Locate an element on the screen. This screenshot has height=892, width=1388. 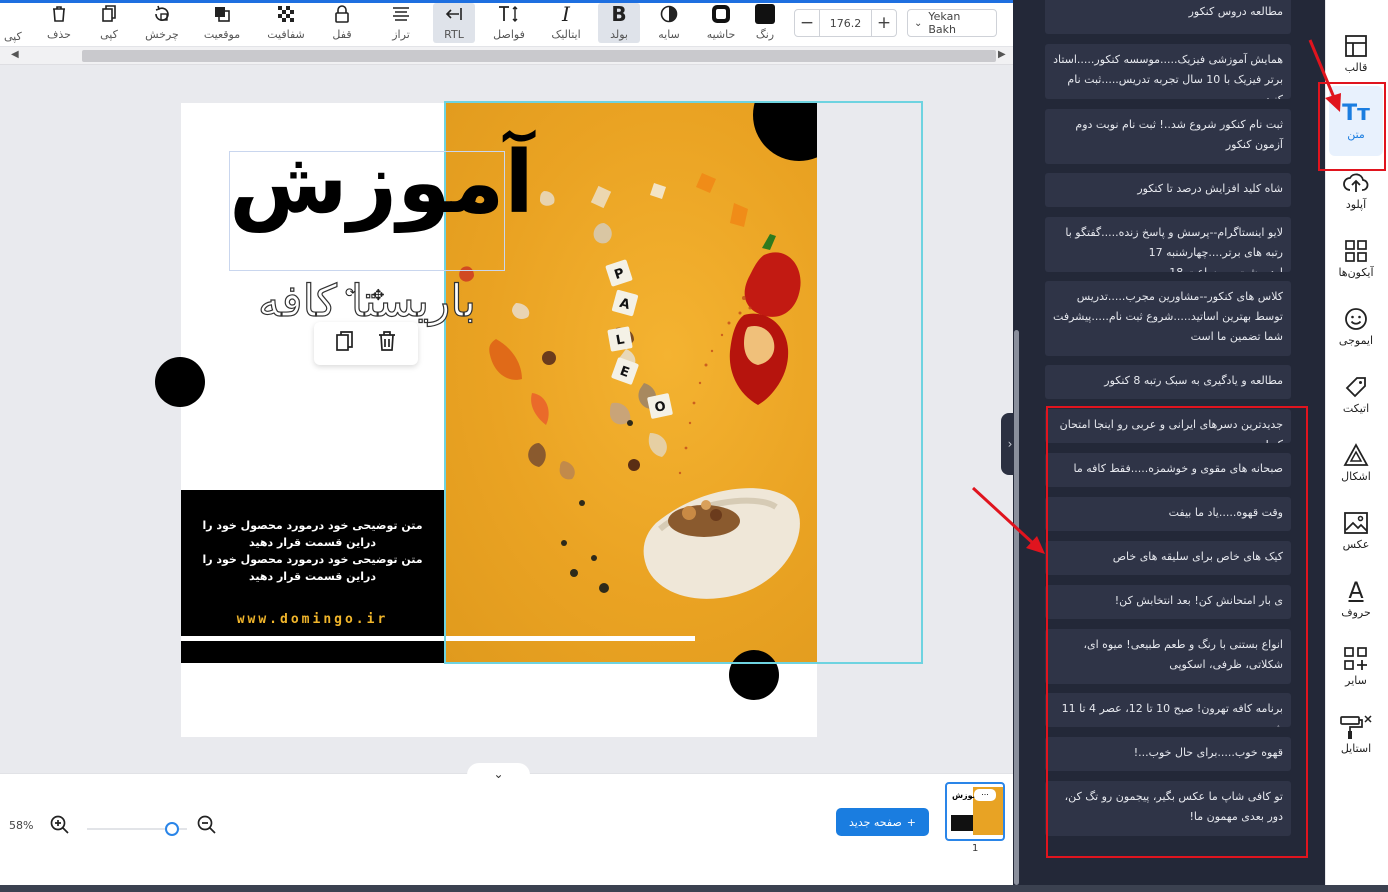
promo-text-line-4: دراین قسمت قرار دهید is located at coordinates (312, 576).